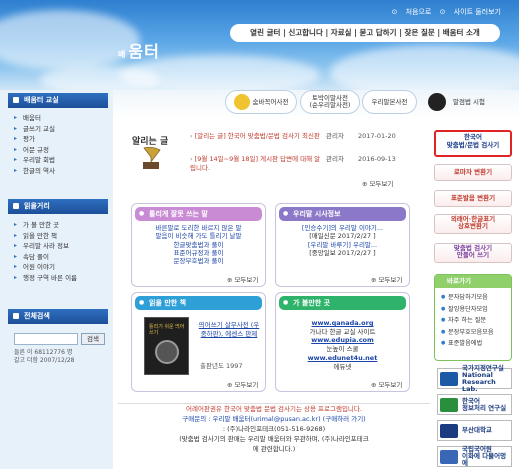  I want to click on notice-title-1: [9월 14일~9월 18일] 게시판 답변에 대해 알립니다., so click(256, 163).